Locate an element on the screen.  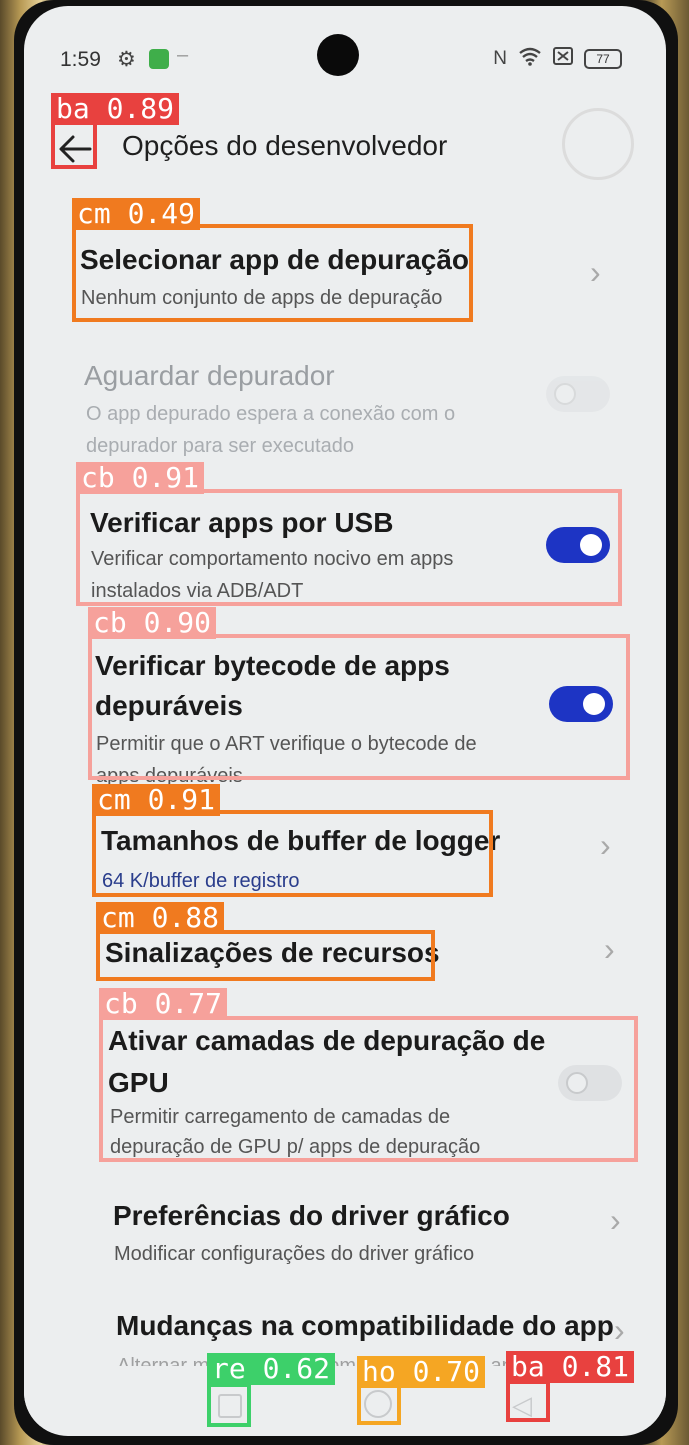
detection-label: ba 0.81 is located at coordinates (570, 1367).